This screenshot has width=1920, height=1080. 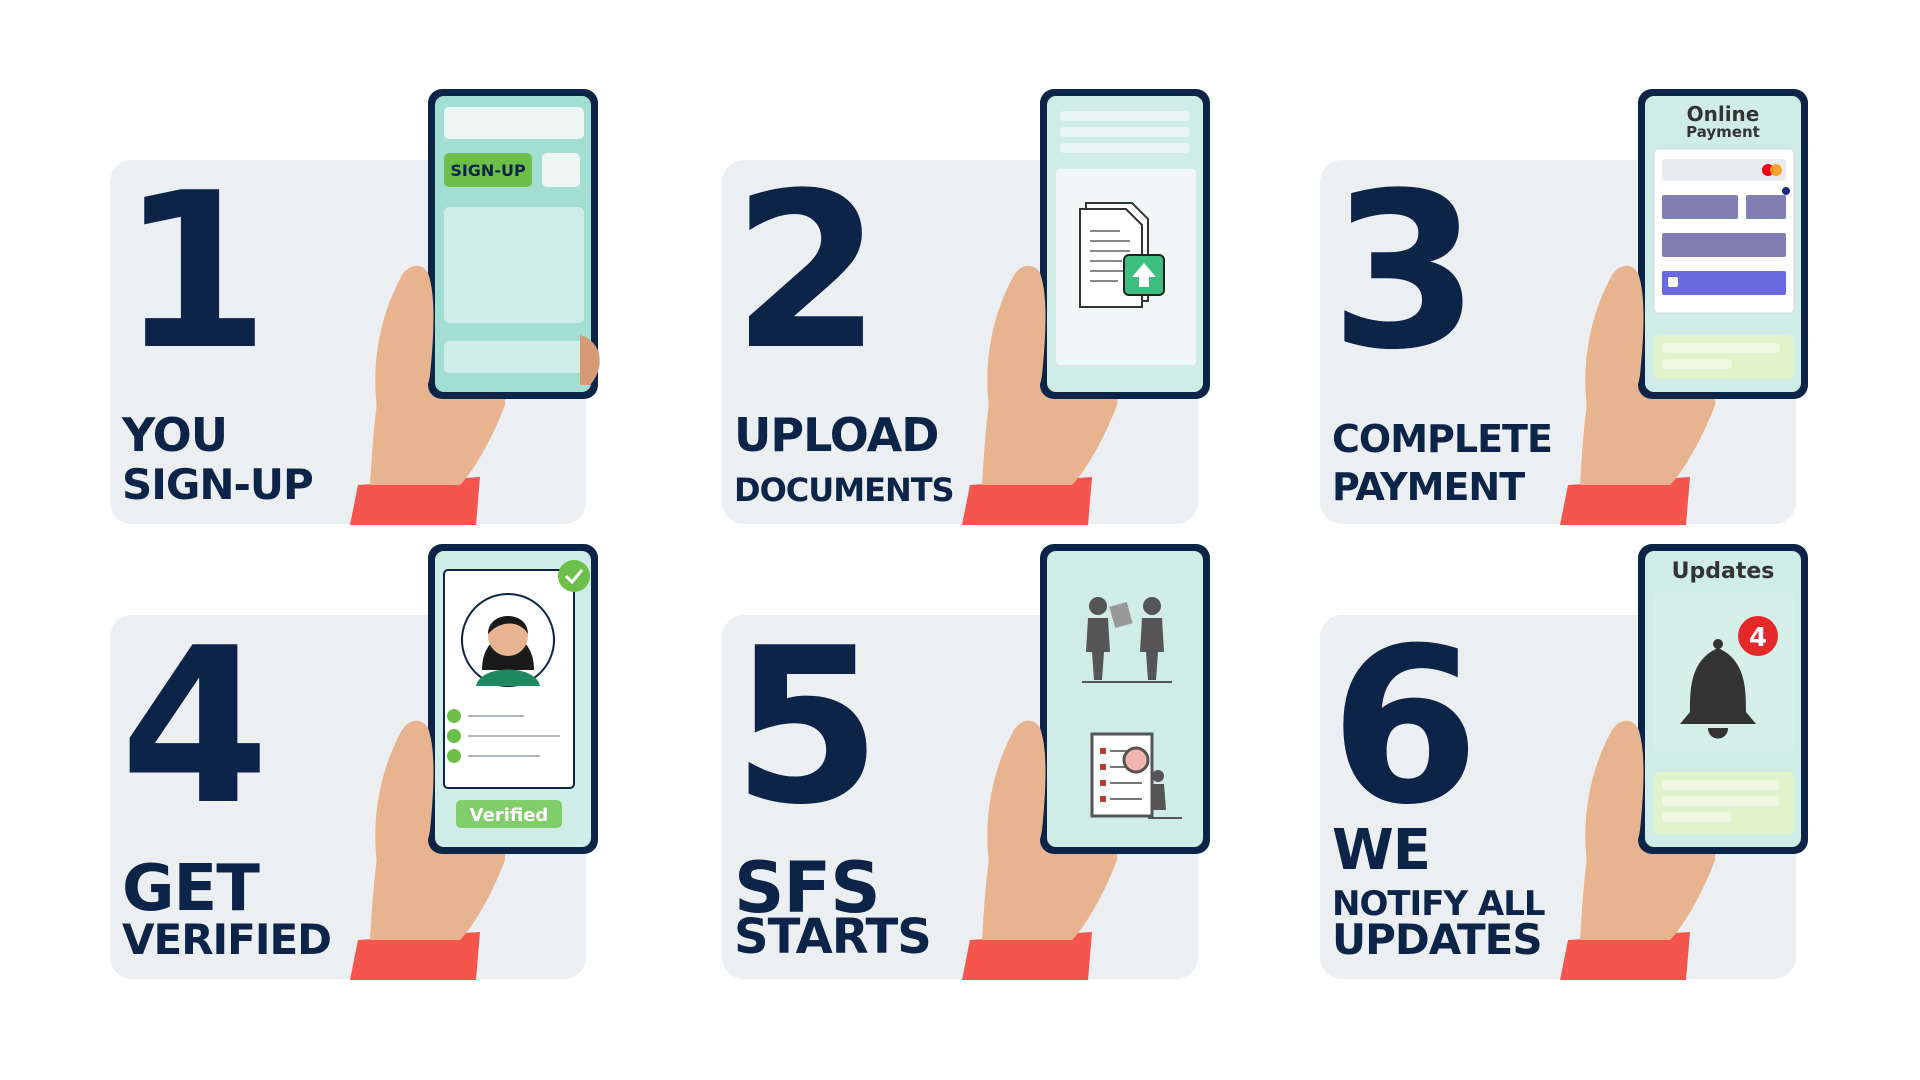 What do you see at coordinates (1437, 939) in the screenshot?
I see `step-title-line3: UPDATES` at bounding box center [1437, 939].